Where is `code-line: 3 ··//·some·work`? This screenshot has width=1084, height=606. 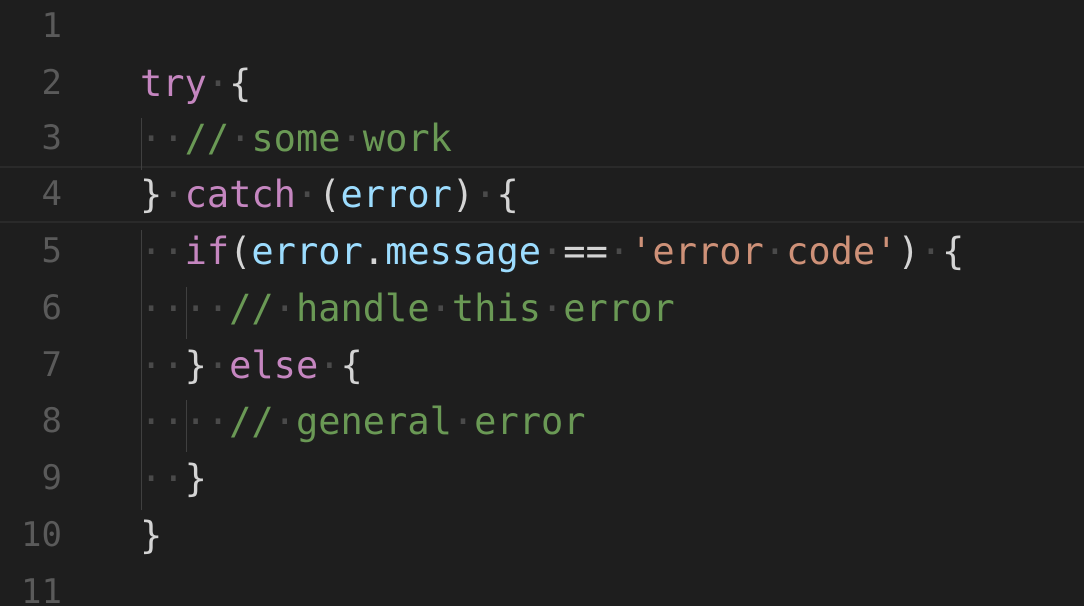
code-line: 3 ··//·some·work is located at coordinates (542, 138).